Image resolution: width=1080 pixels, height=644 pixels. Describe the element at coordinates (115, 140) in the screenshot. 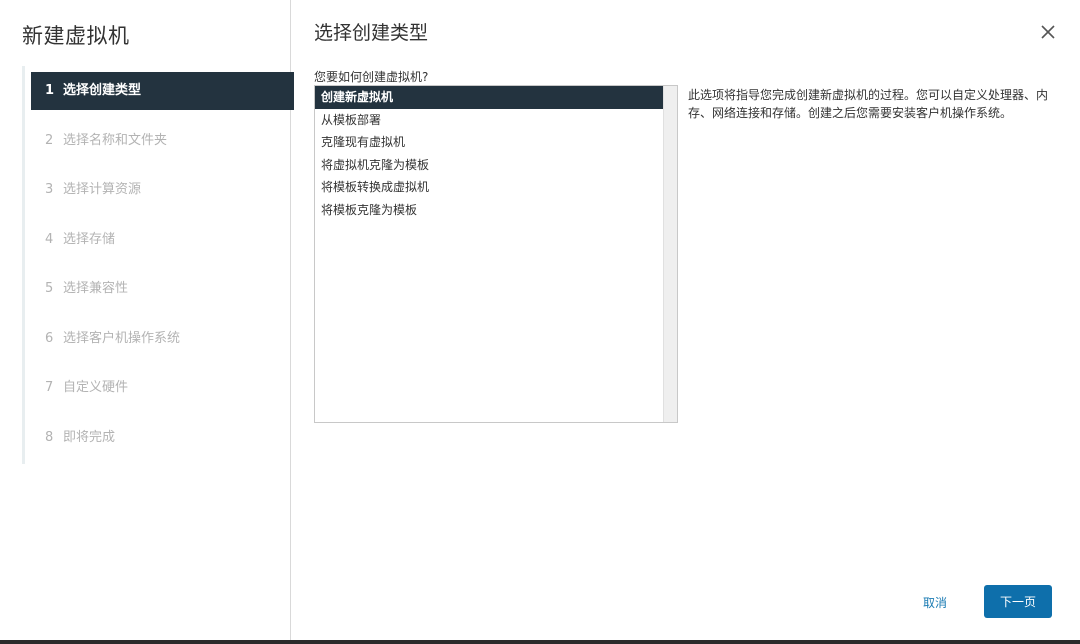

I see `step-label: 选择名称和文件夹` at that location.